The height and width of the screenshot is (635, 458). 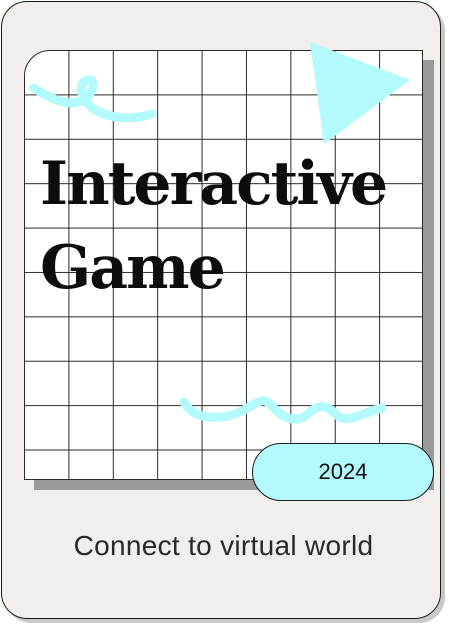 I want to click on squiggle-loop-icon, so click(x=93, y=99).